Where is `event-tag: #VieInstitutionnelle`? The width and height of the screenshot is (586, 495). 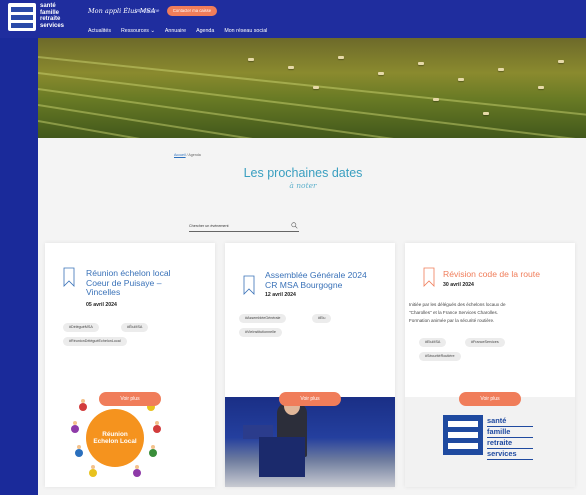
event-tag: #VieInstitutionnelle is located at coordinates (260, 332).